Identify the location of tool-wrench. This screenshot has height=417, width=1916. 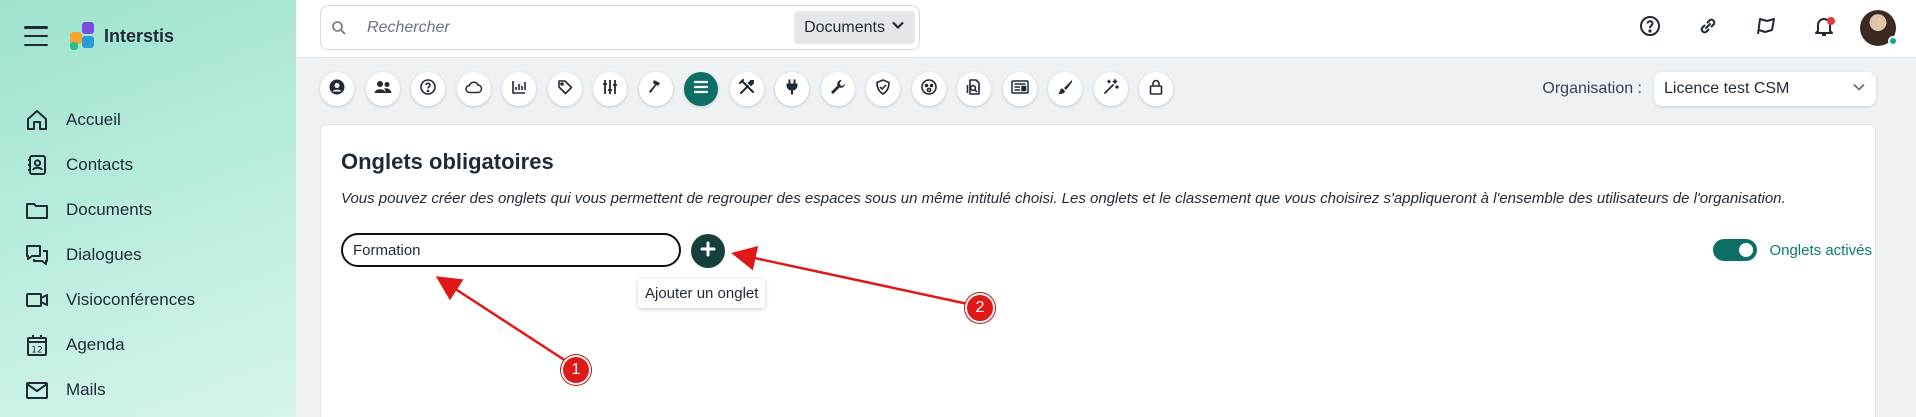
(837, 89).